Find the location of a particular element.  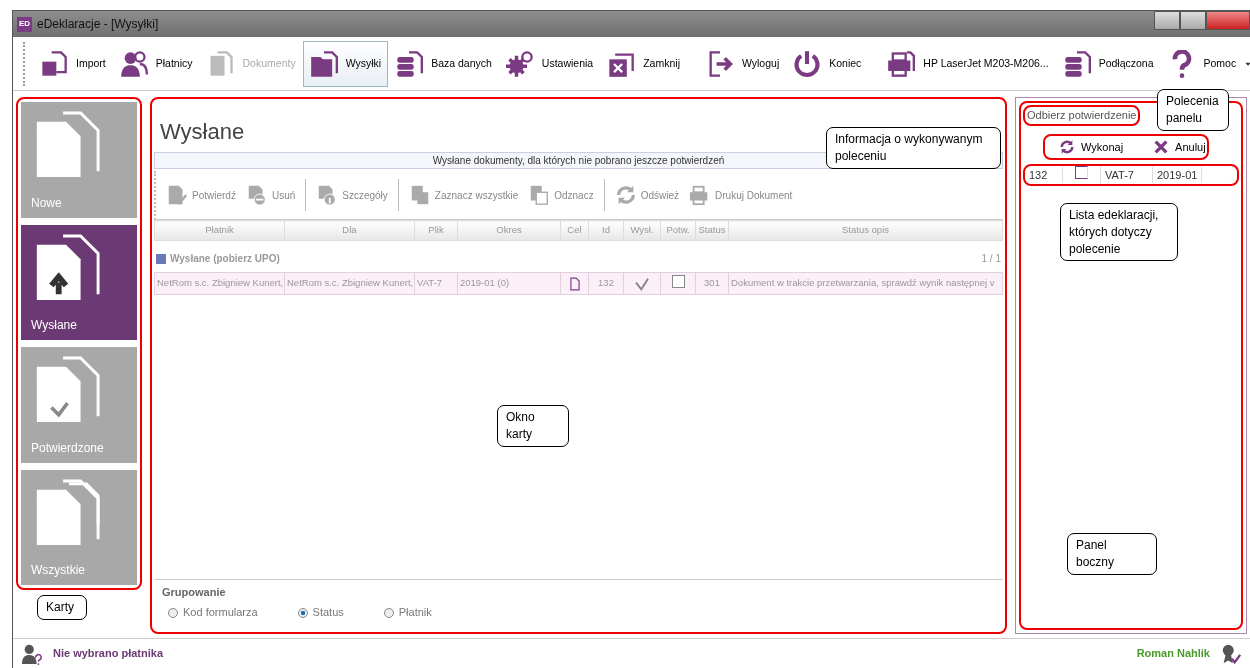

action-button: Potwierdź is located at coordinates (201, 195).